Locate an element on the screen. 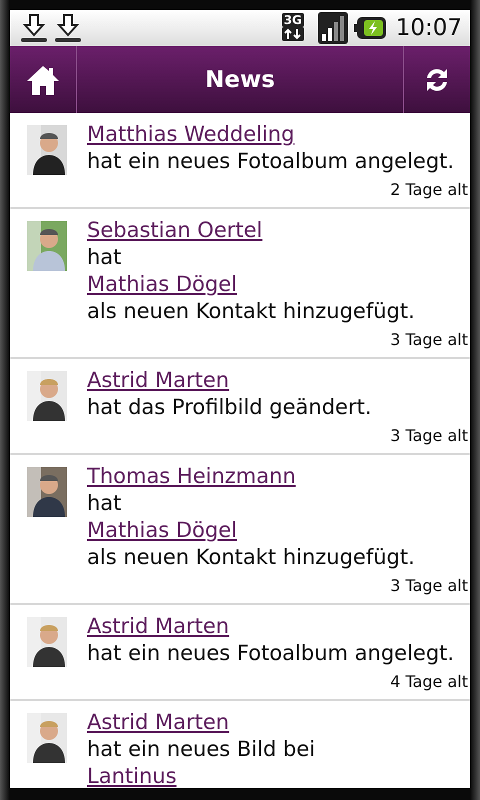 This screenshot has width=480, height=800. news-age: 2 Tage alt is located at coordinates (429, 190).